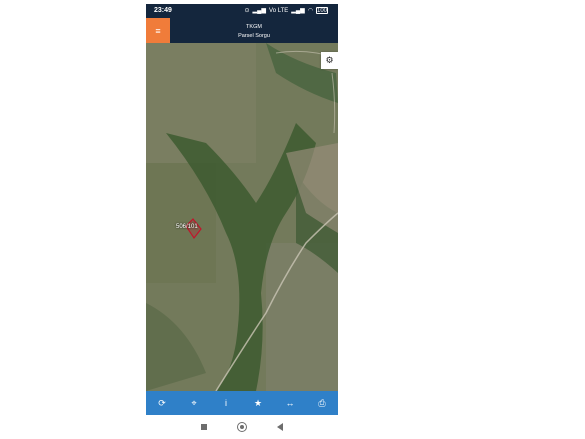 Image resolution: width=585 pixels, height=439 pixels. I want to click on menu-button: ≡, so click(158, 30).